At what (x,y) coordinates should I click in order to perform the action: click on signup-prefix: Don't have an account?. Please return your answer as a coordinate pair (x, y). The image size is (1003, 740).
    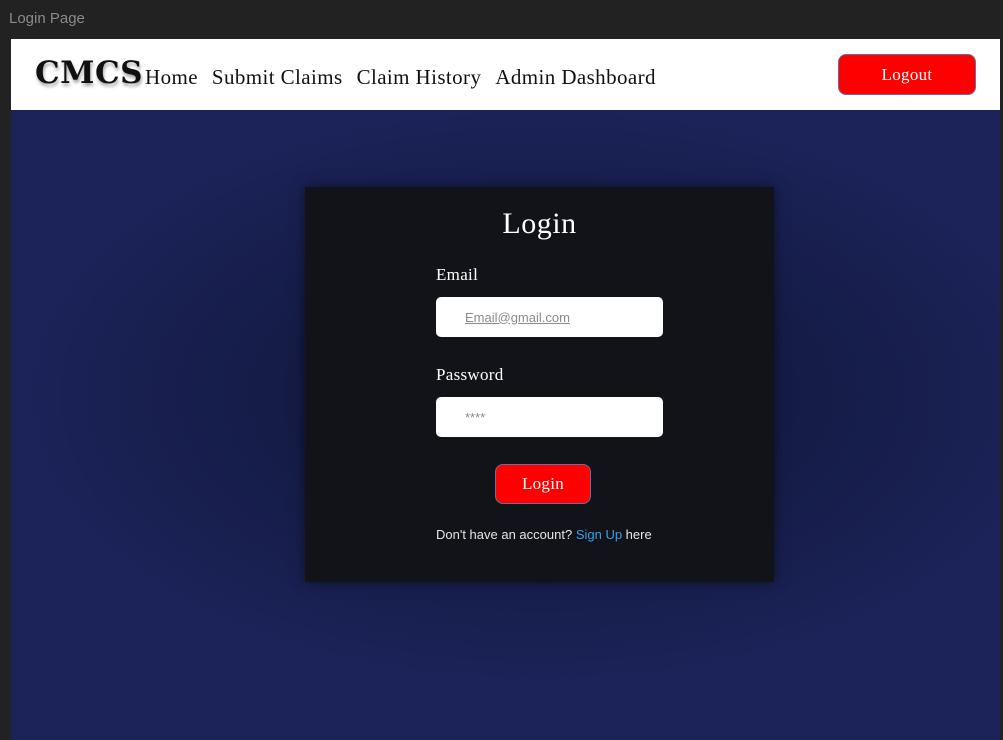
    Looking at the image, I should click on (506, 534).